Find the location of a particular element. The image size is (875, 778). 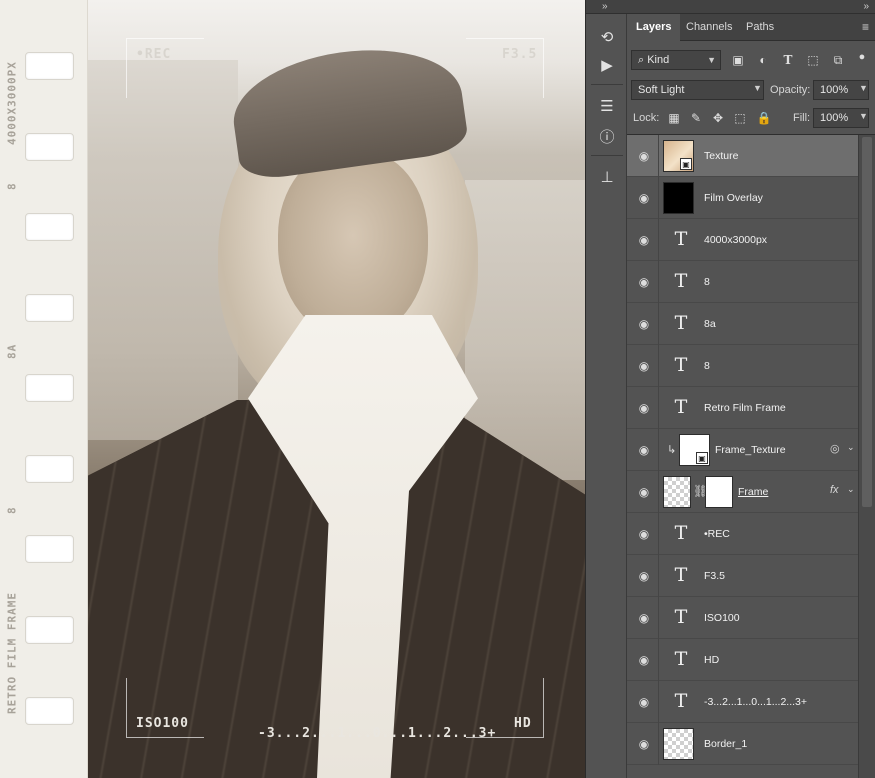

layer-row: ◉ Film Overlay is located at coordinates (742, 198).